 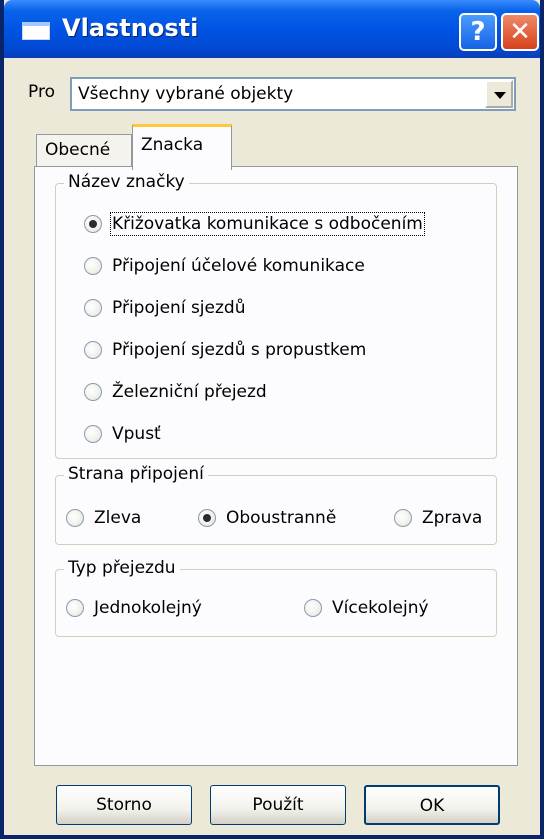 What do you see at coordinates (499, 94) in the screenshot?
I see `chevron-down-icon` at bounding box center [499, 94].